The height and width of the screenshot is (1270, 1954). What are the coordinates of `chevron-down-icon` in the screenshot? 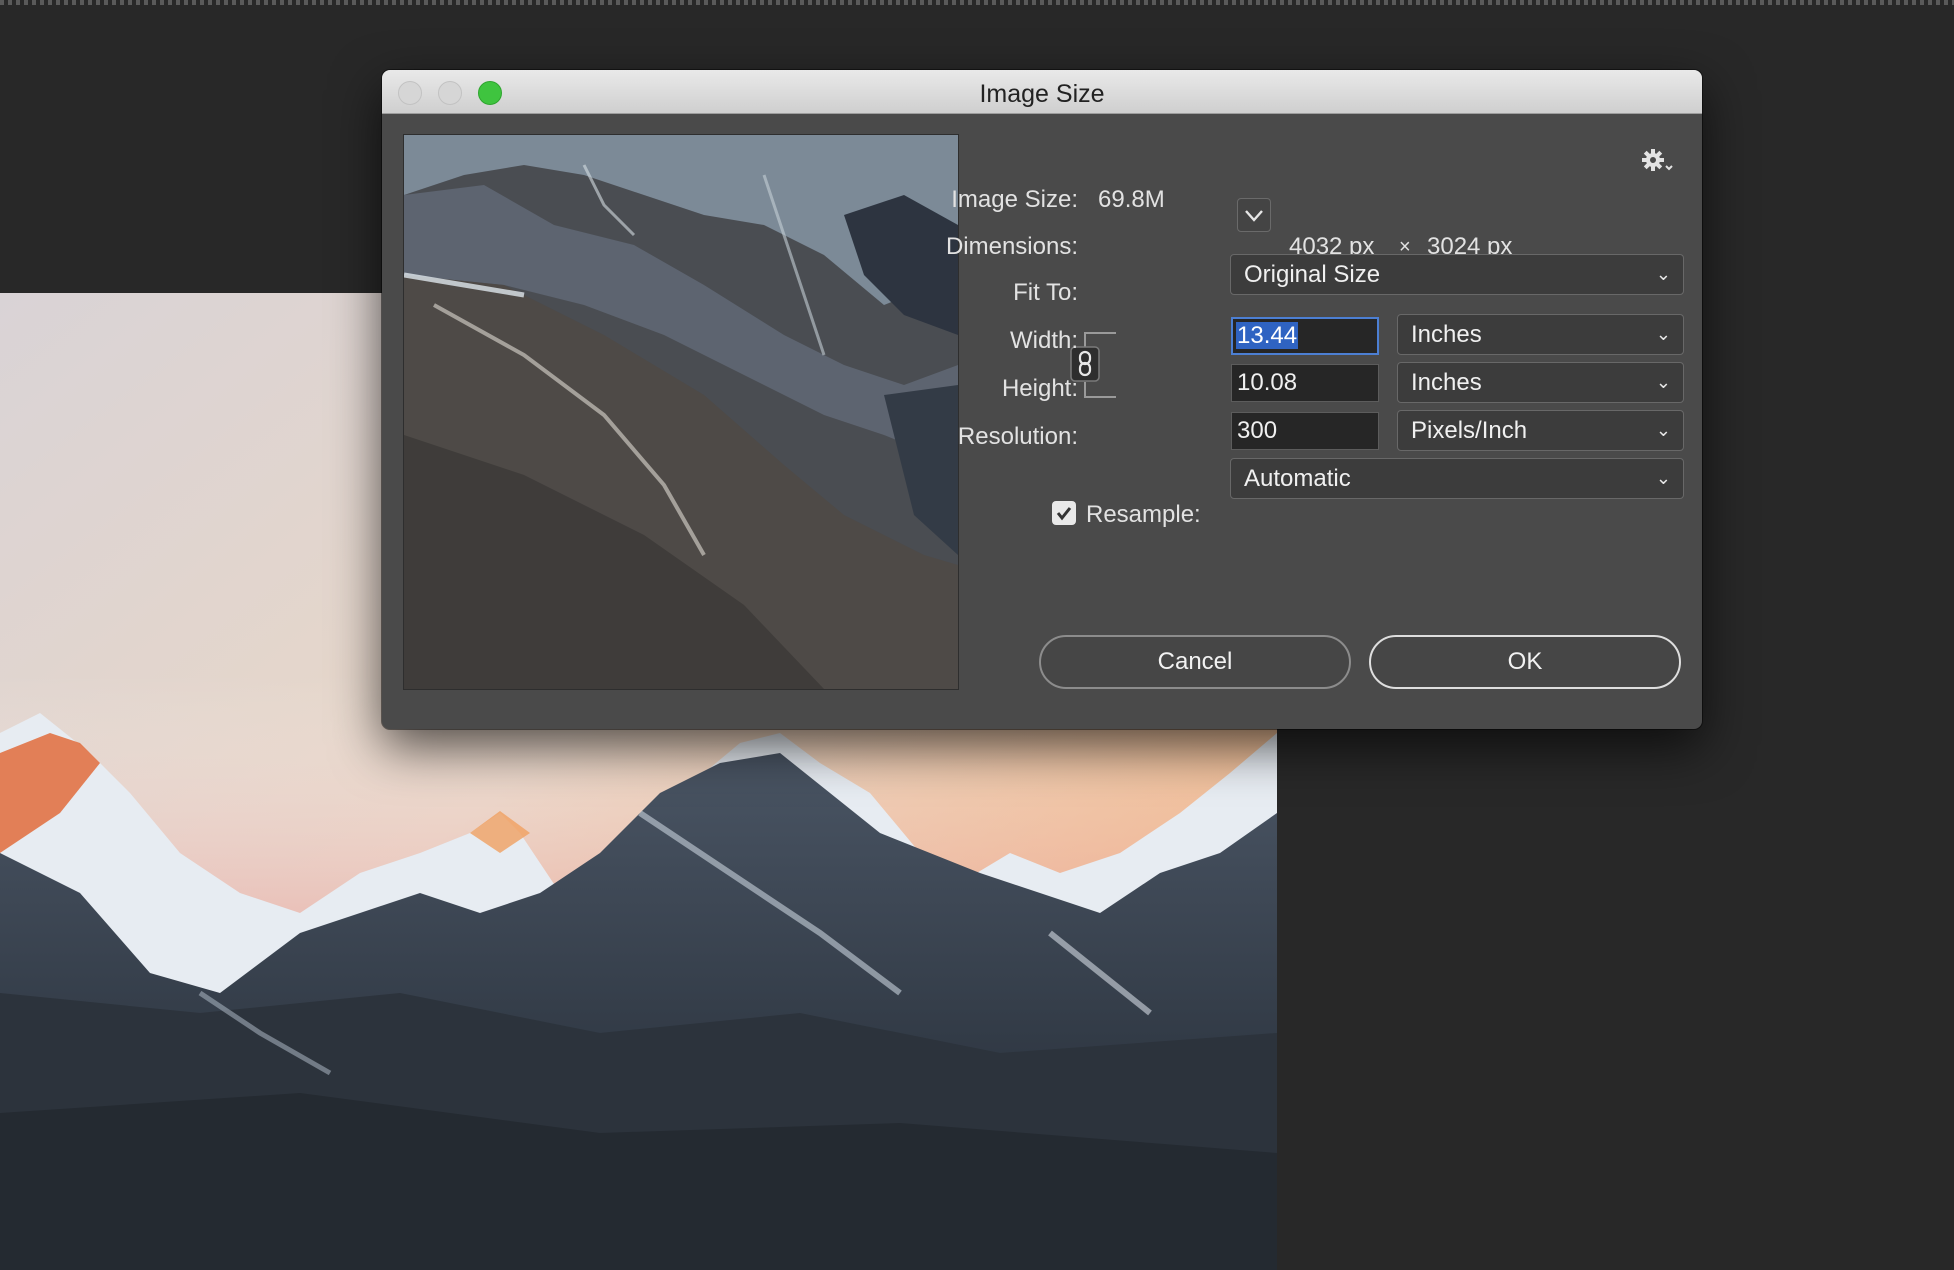 It's located at (1254, 216).